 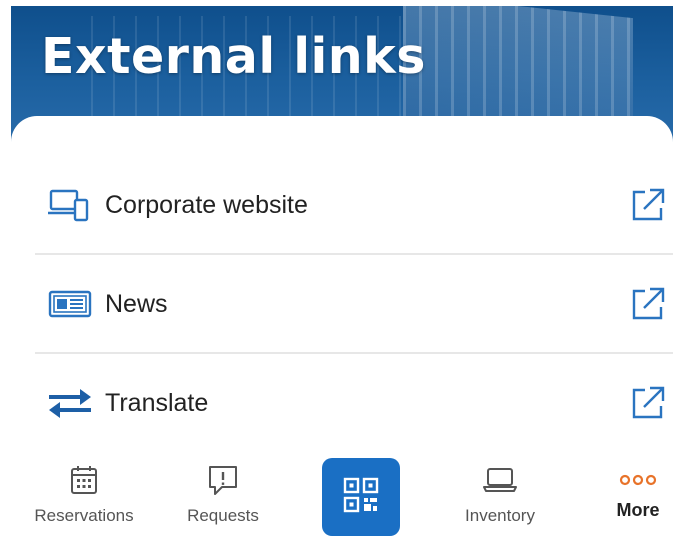 What do you see at coordinates (70, 205) in the screenshot?
I see `devices-icon` at bounding box center [70, 205].